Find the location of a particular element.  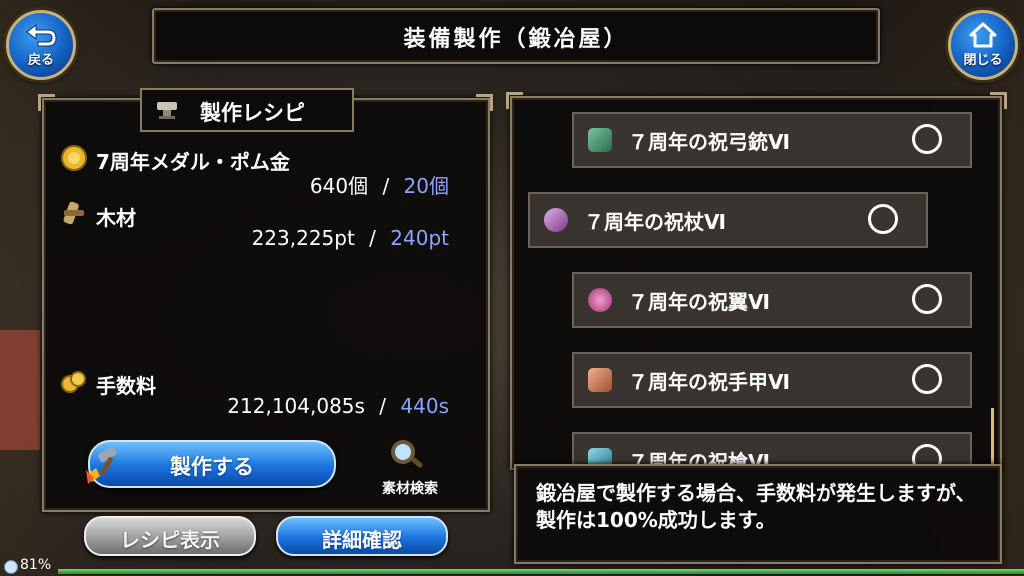

recipe-row: ７周年の祝翼Ⅵ is located at coordinates (772, 300).